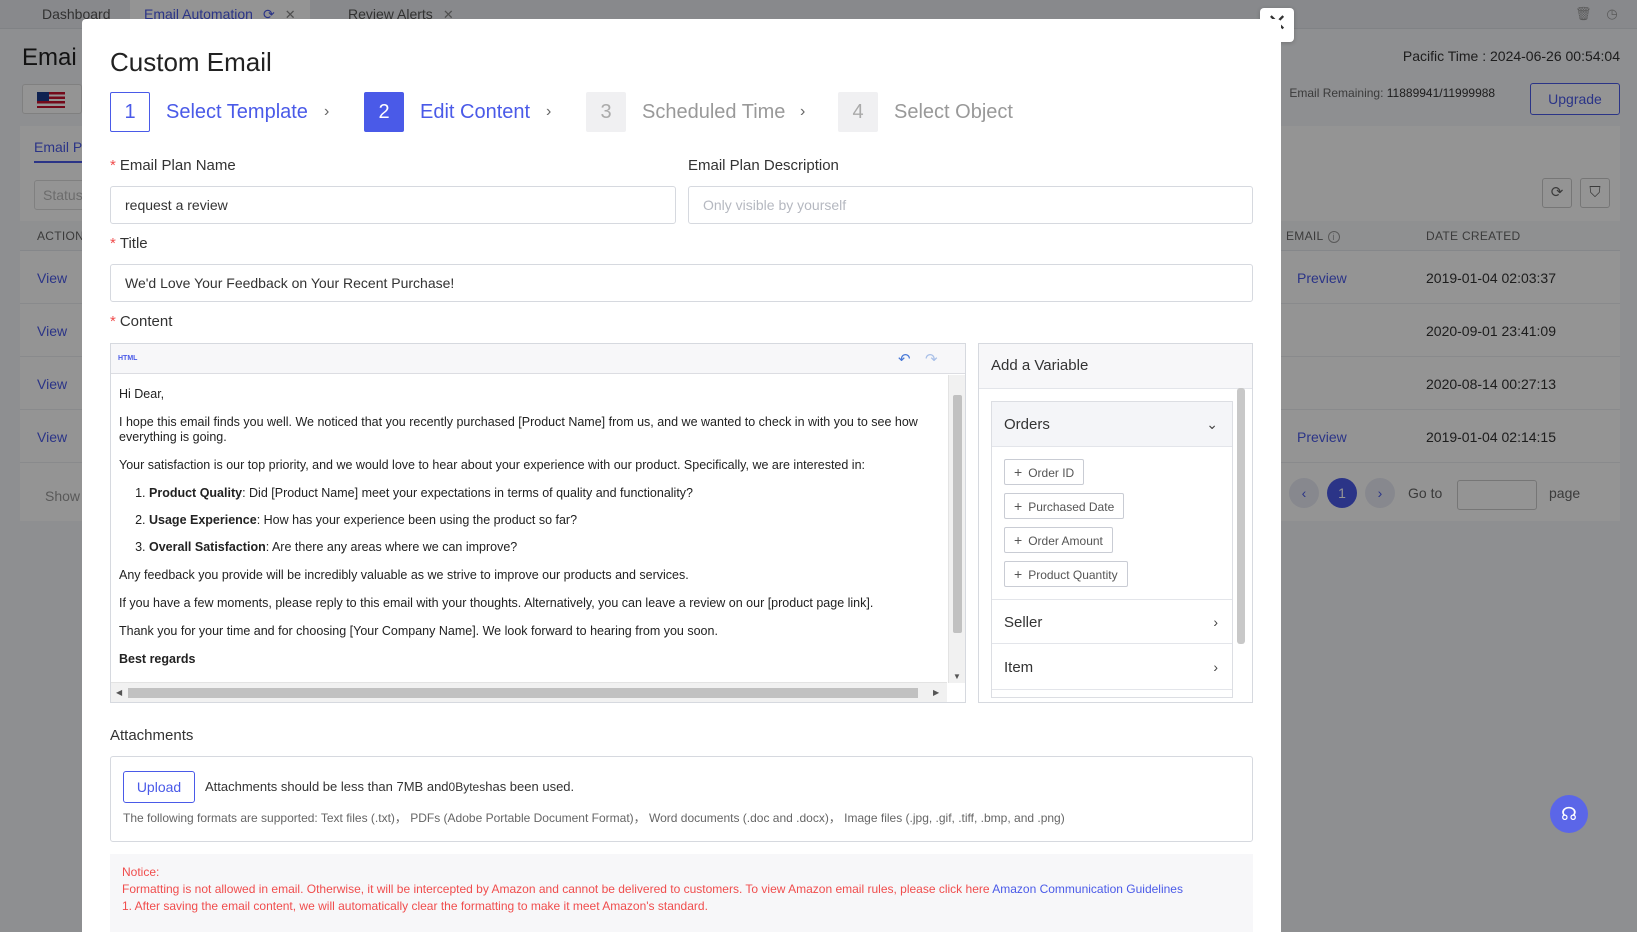 The image size is (1637, 932). What do you see at coordinates (1066, 574) in the screenshot?
I see `variable-product-quantity: + Product Quantity` at bounding box center [1066, 574].